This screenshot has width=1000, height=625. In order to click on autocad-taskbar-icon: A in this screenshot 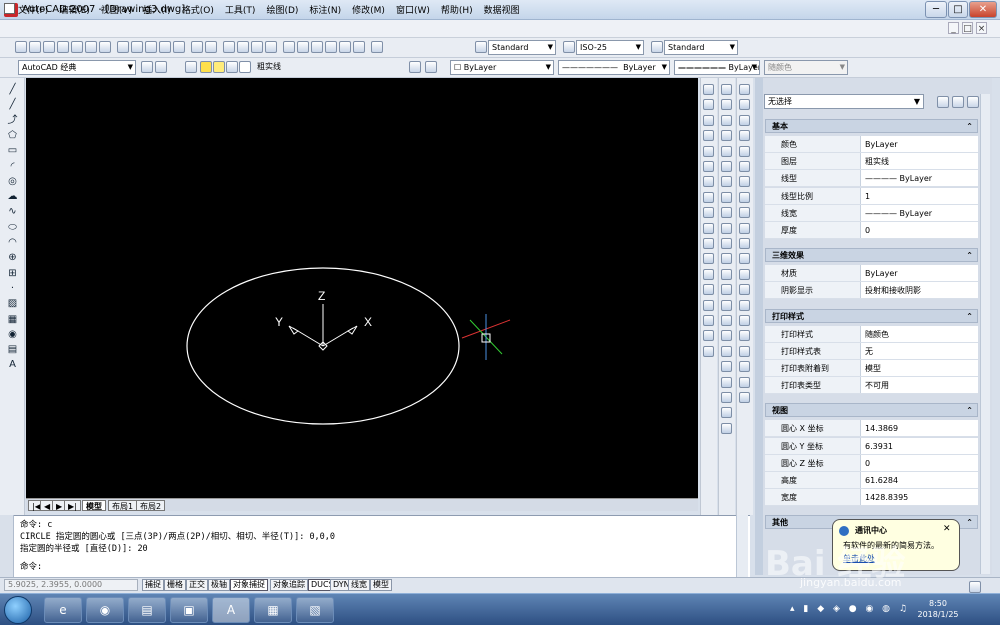, I will do `click(231, 610)`.